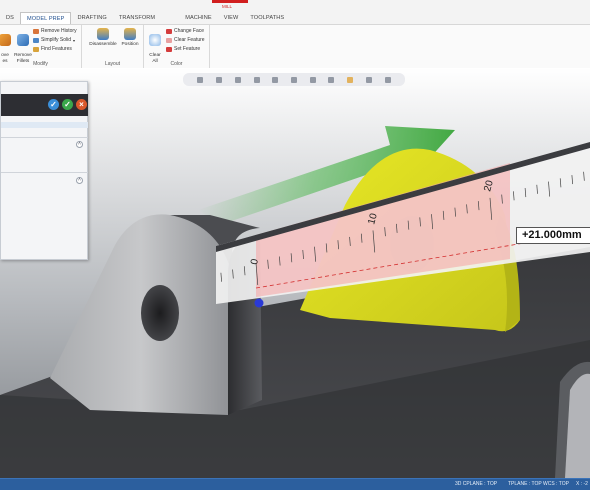 Image resolution: width=590 pixels, height=490 pixels. What do you see at coordinates (103, 44) in the screenshot?
I see `disassemble-label: Disassemble` at bounding box center [103, 44].